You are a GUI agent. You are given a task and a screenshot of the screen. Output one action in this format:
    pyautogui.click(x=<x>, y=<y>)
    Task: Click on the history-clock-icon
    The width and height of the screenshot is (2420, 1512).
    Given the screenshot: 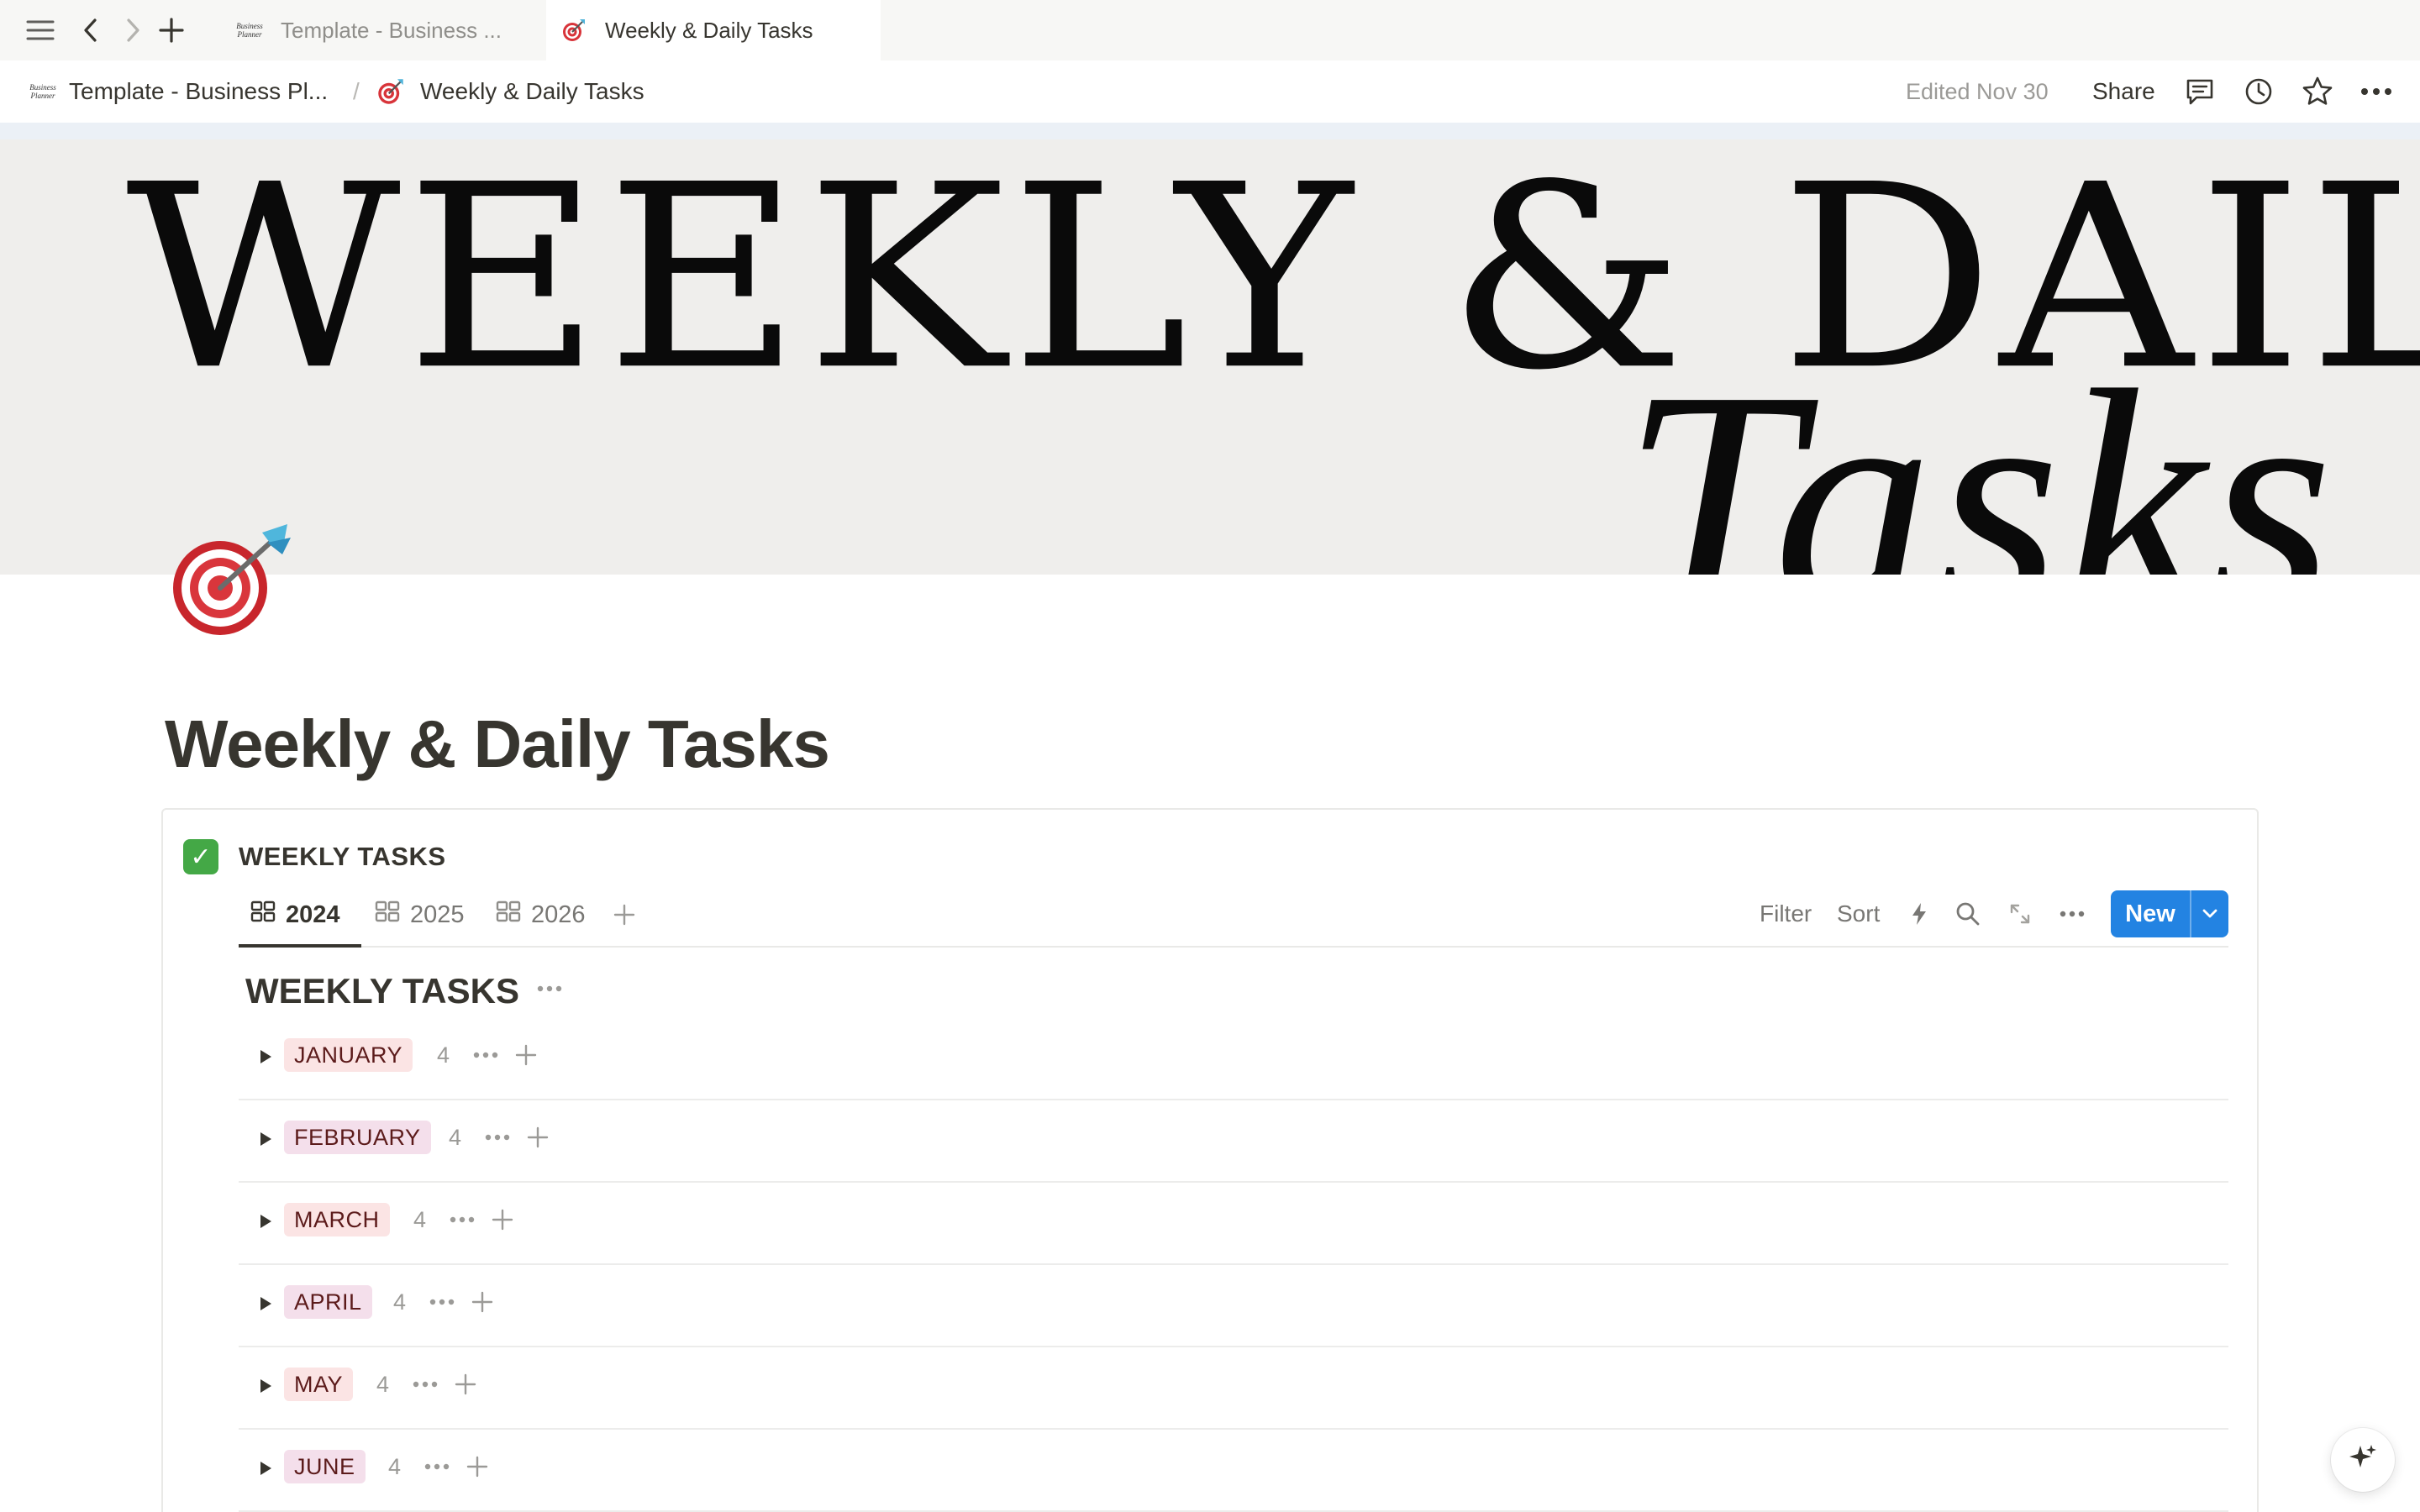 What is the action you would take?
    pyautogui.click(x=2258, y=91)
    